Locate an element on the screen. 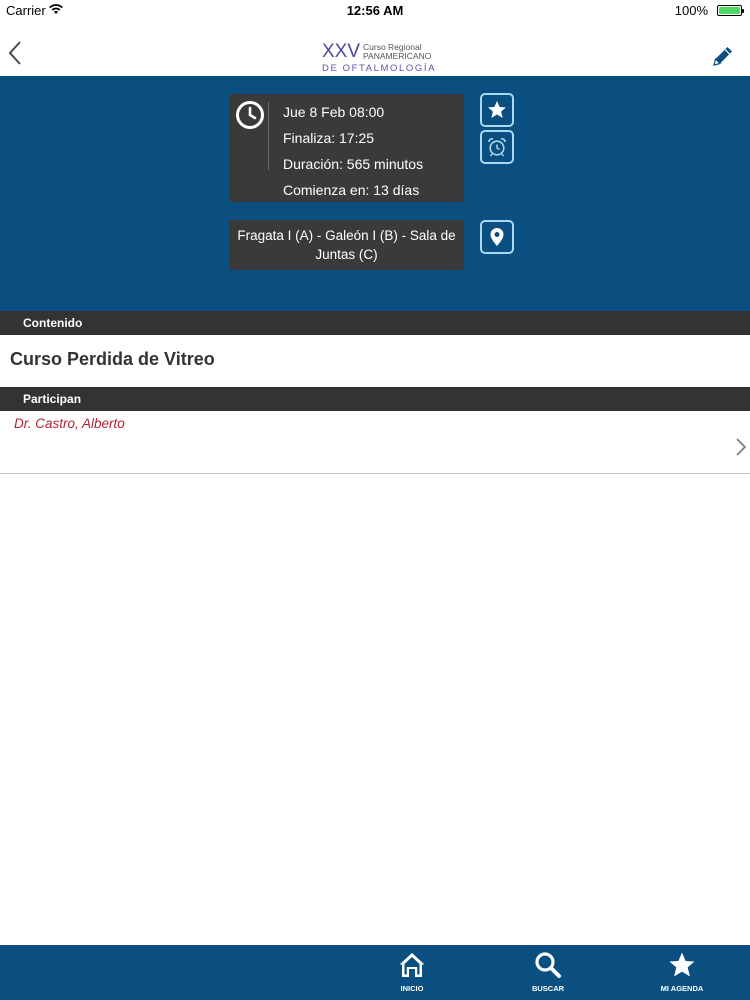  alarm-clock-icon is located at coordinates (497, 147).